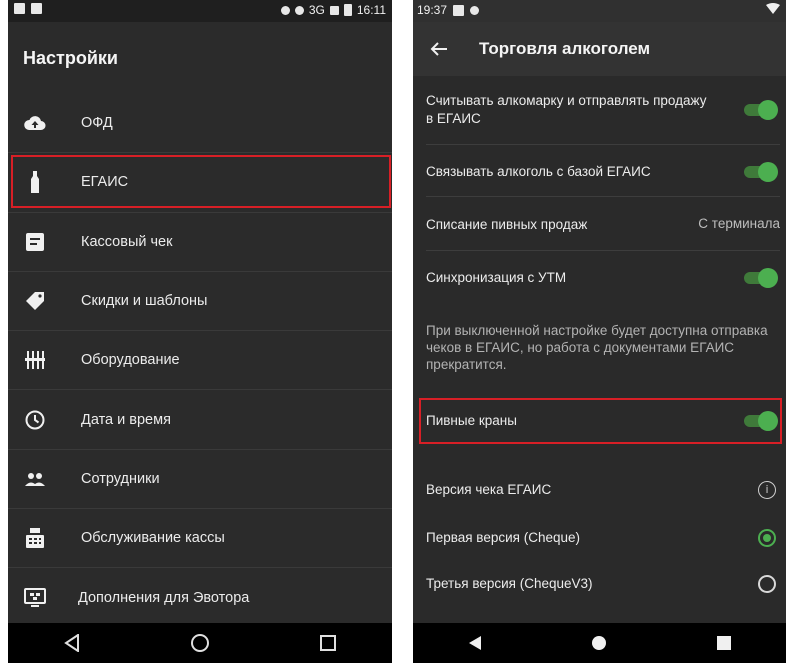 The image size is (792, 663). I want to click on menu-item-label: Кассовый чек, so click(127, 241).